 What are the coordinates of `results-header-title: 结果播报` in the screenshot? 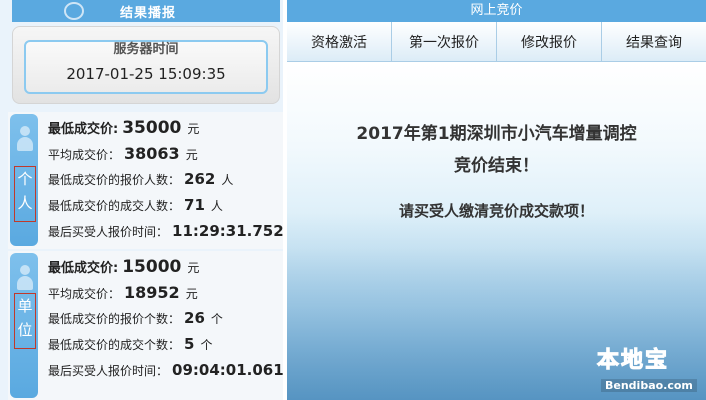 It's located at (148, 13).